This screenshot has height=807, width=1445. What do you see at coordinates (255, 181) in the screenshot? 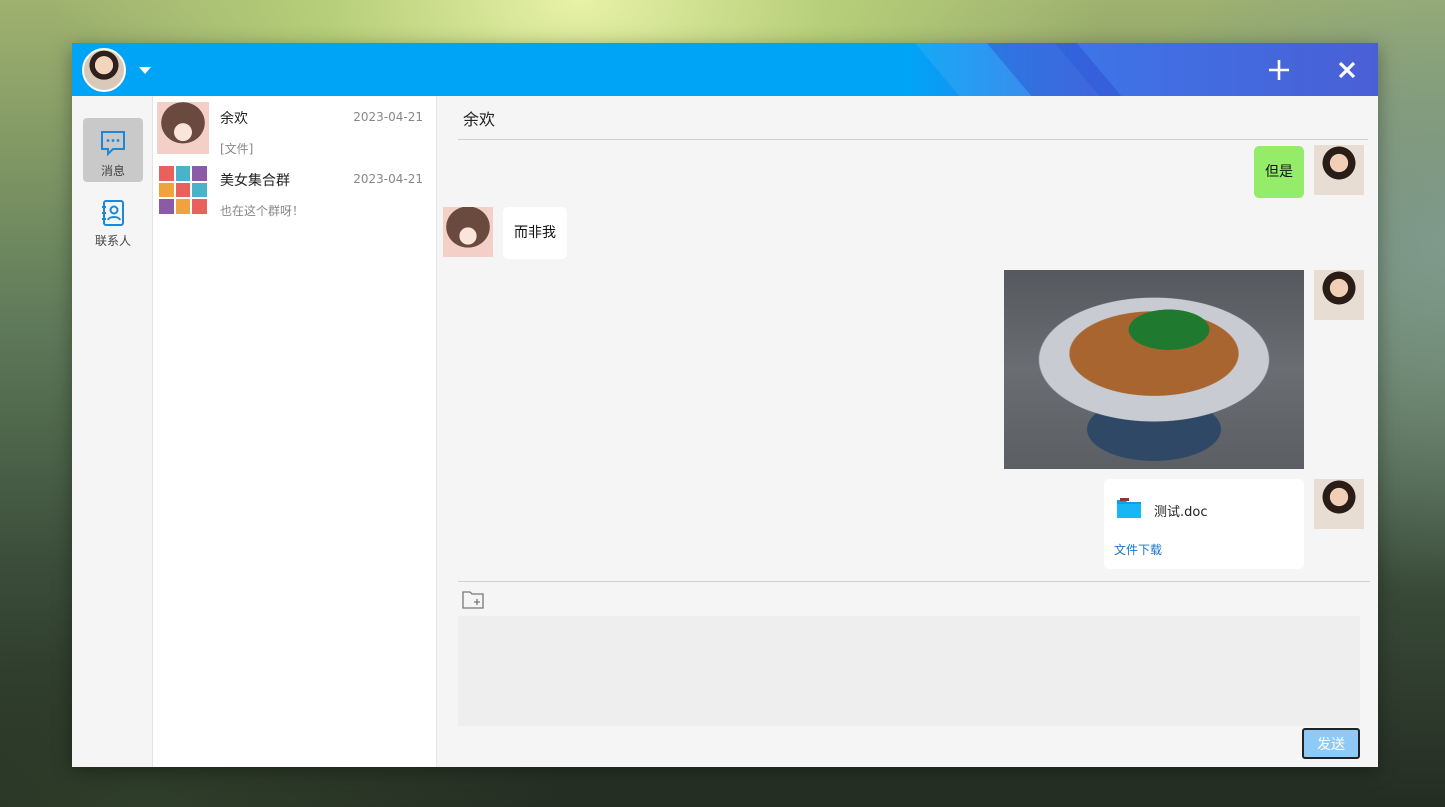
I see `conversation-name: 美女集合群` at bounding box center [255, 181].